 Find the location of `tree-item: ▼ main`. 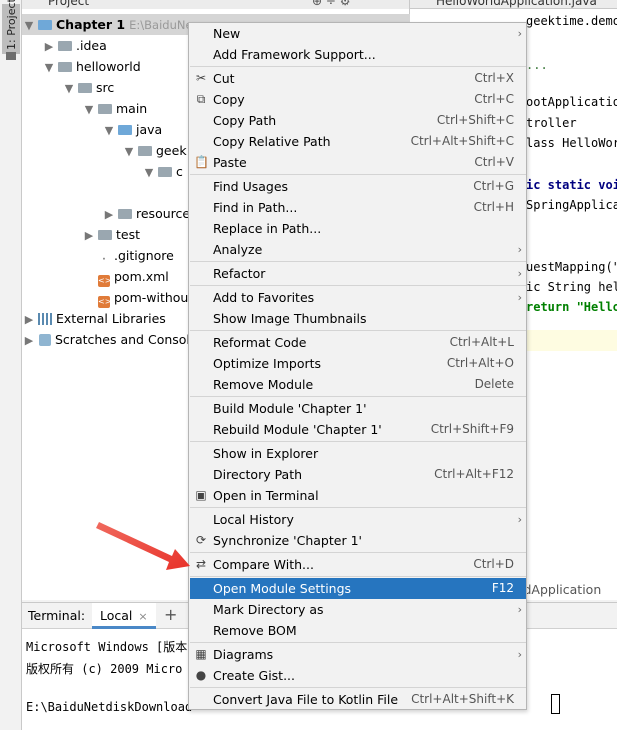

tree-item: ▼ main is located at coordinates (84, 108).